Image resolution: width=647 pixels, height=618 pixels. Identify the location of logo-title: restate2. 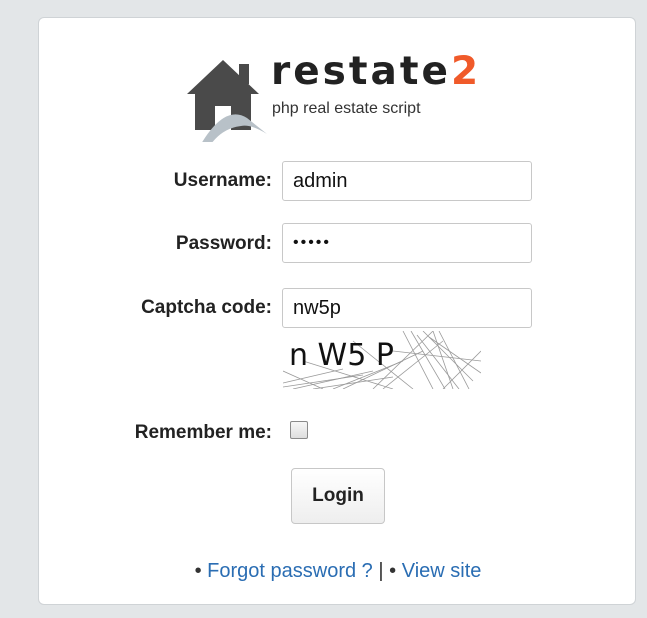
(376, 72).